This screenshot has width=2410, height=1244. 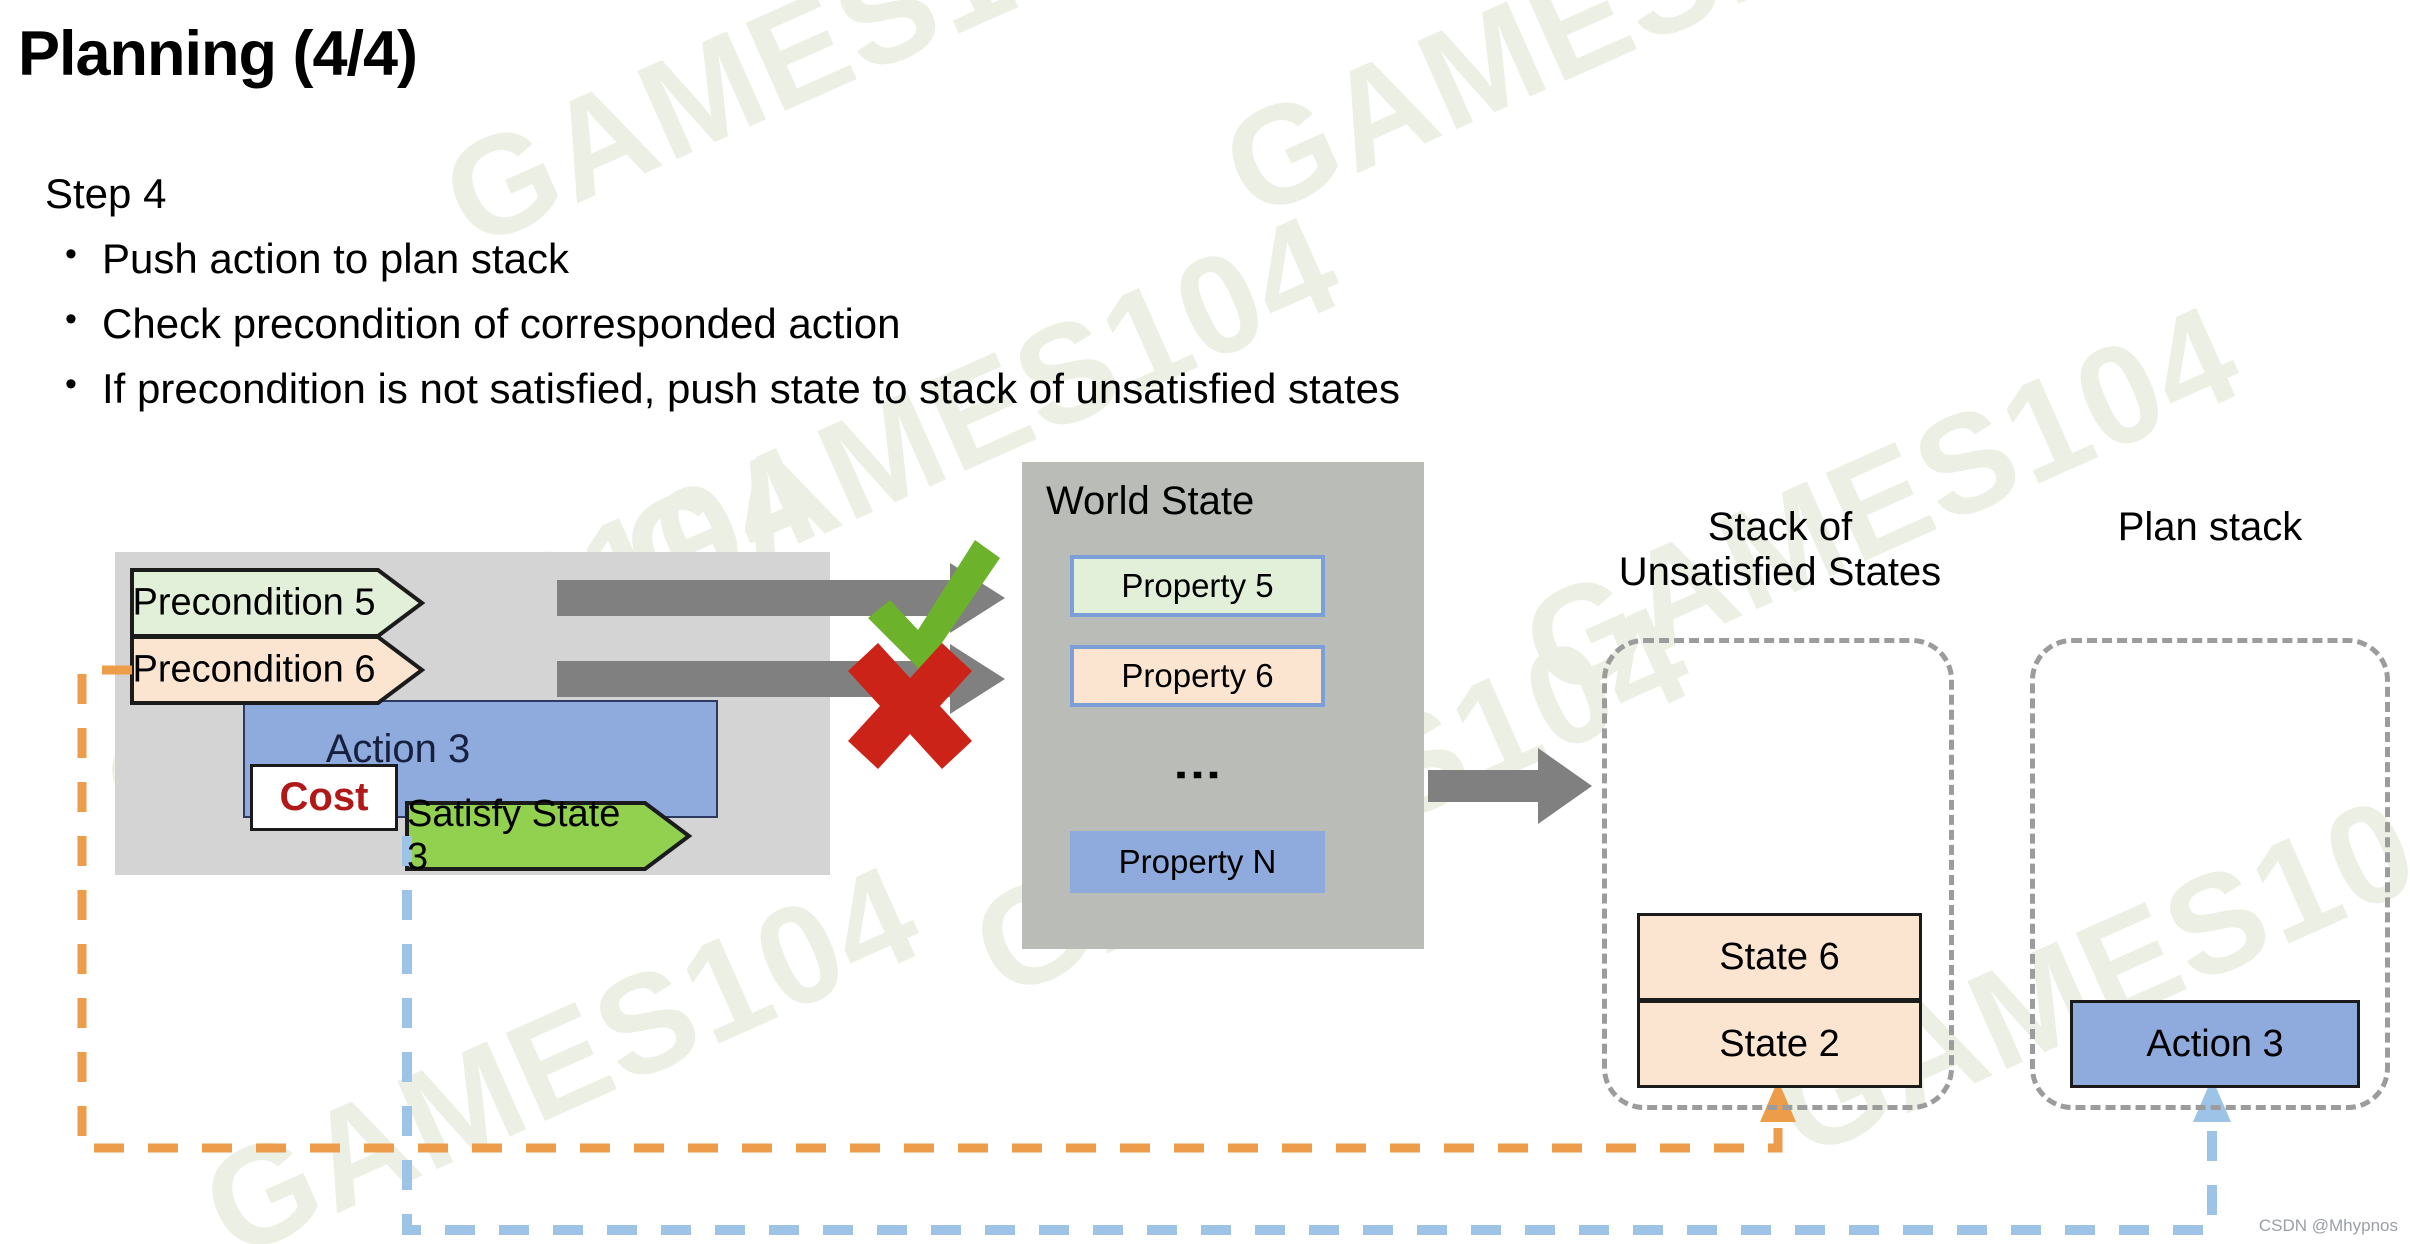 What do you see at coordinates (218, 54) in the screenshot?
I see `page-title: Planning (4/4)` at bounding box center [218, 54].